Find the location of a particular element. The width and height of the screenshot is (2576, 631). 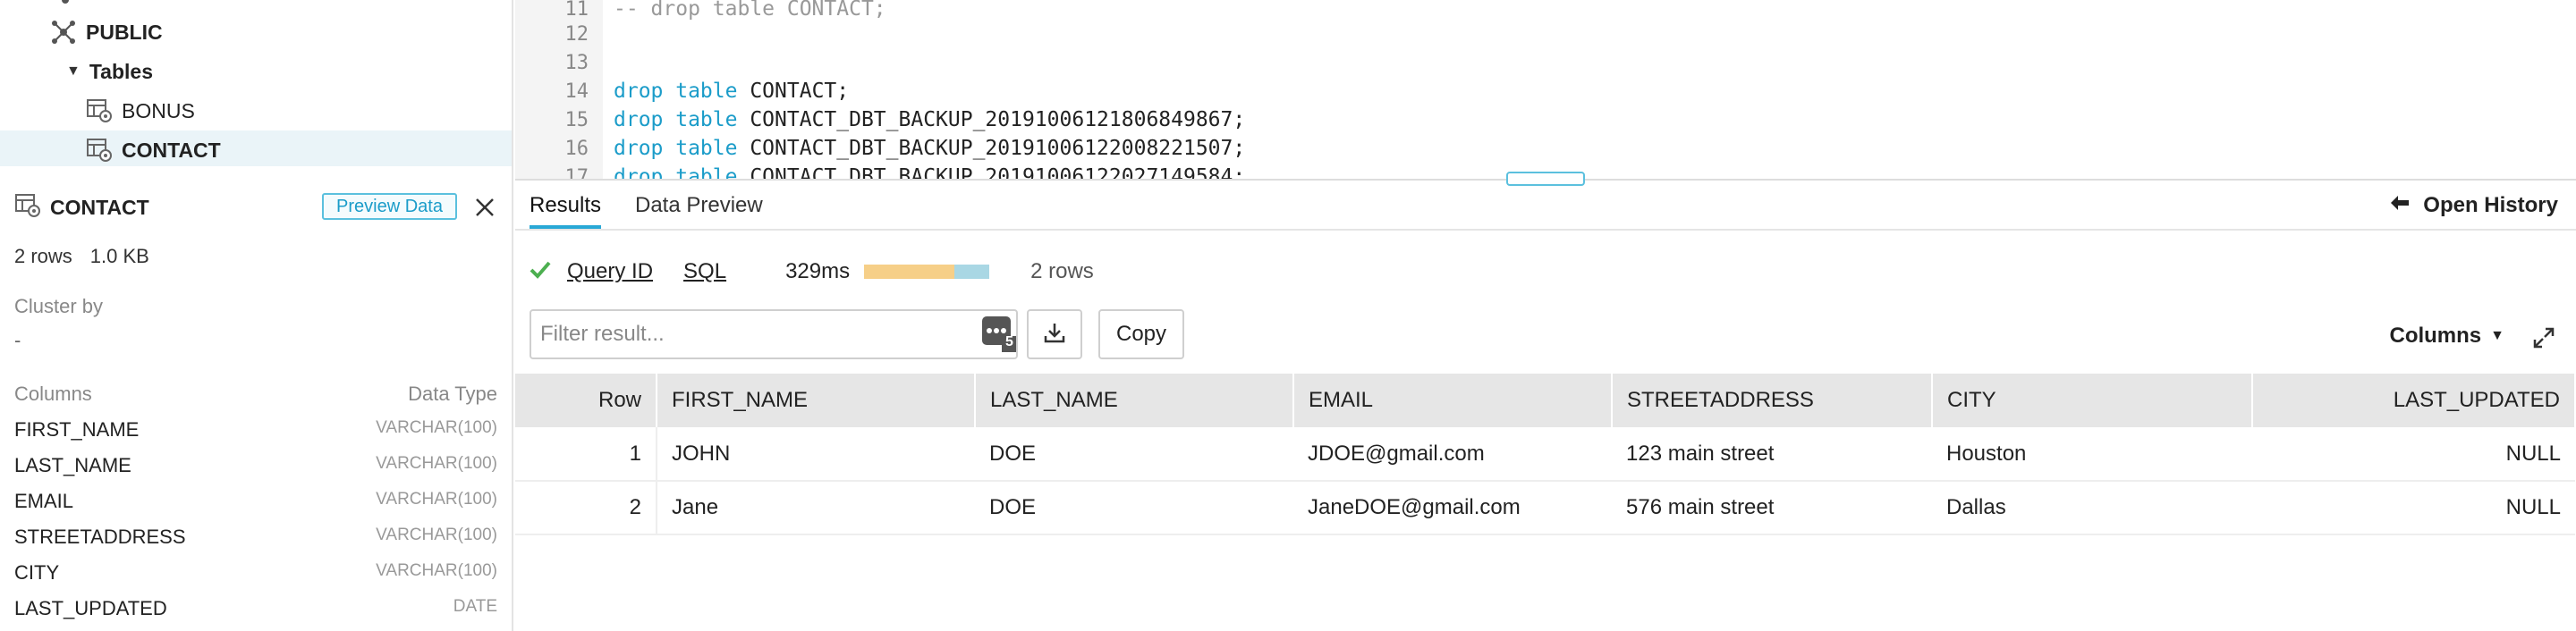

tab-data-preview: Data Preview is located at coordinates (699, 211).